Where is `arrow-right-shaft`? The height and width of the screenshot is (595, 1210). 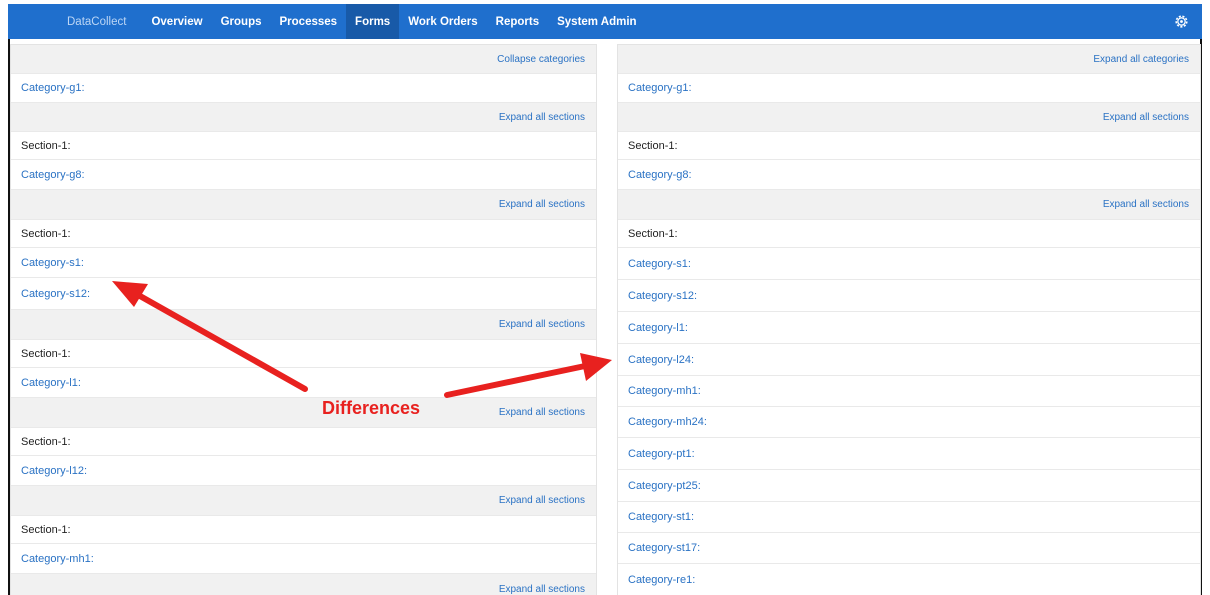 arrow-right-shaft is located at coordinates (516, 380).